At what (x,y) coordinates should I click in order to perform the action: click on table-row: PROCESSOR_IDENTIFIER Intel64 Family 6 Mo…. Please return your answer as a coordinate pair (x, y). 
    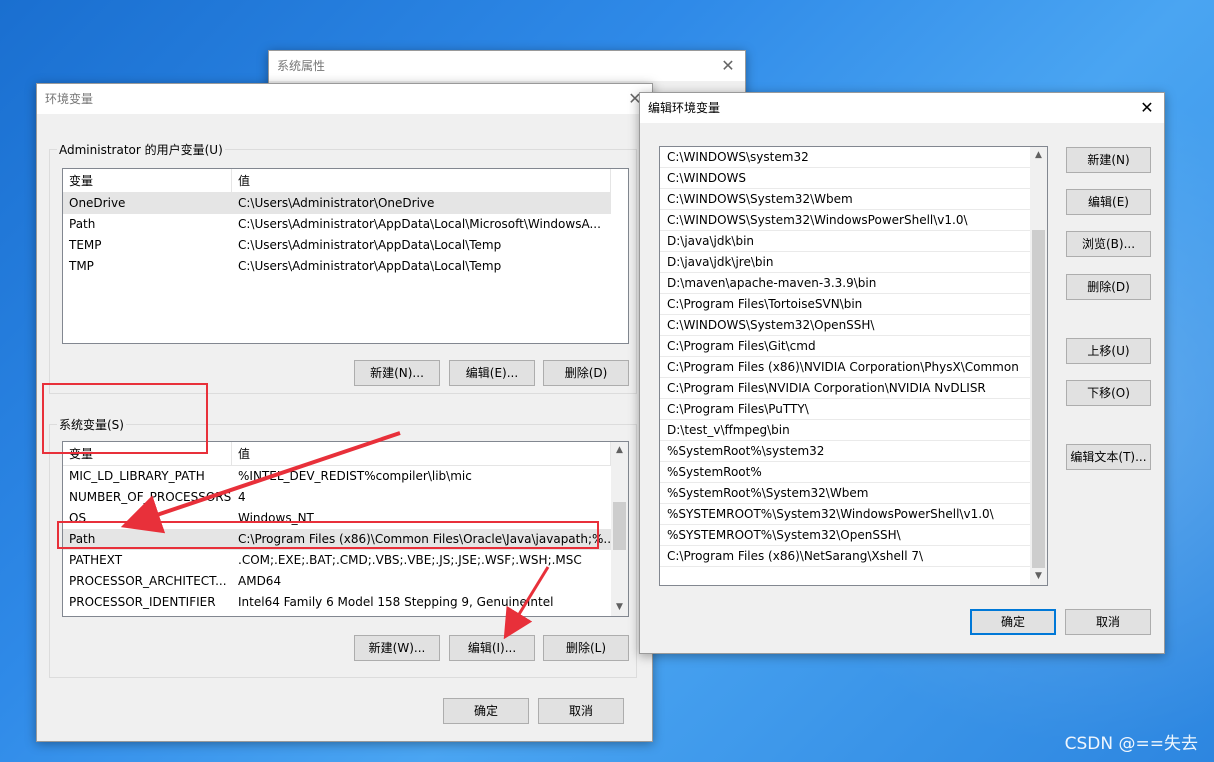
    Looking at the image, I should click on (337, 602).